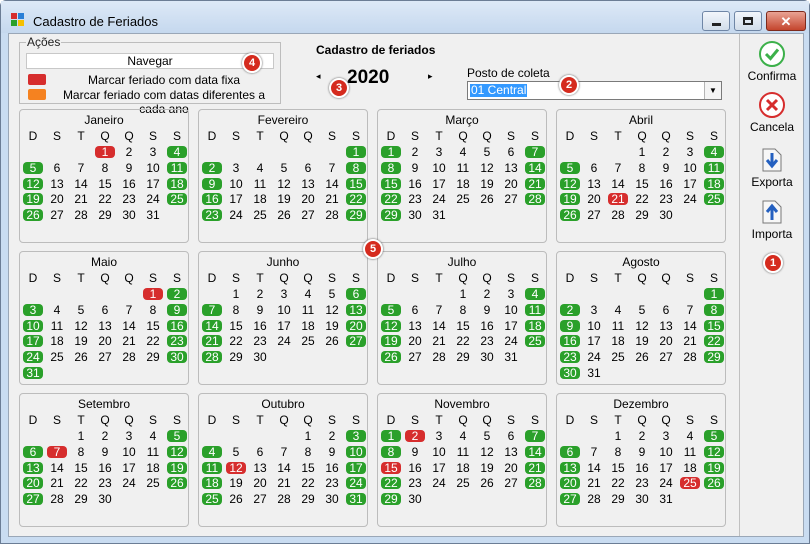 Image resolution: width=810 pixels, height=544 pixels. I want to click on title-bar: Cadastro de Feriados ✕, so click(405, 17).